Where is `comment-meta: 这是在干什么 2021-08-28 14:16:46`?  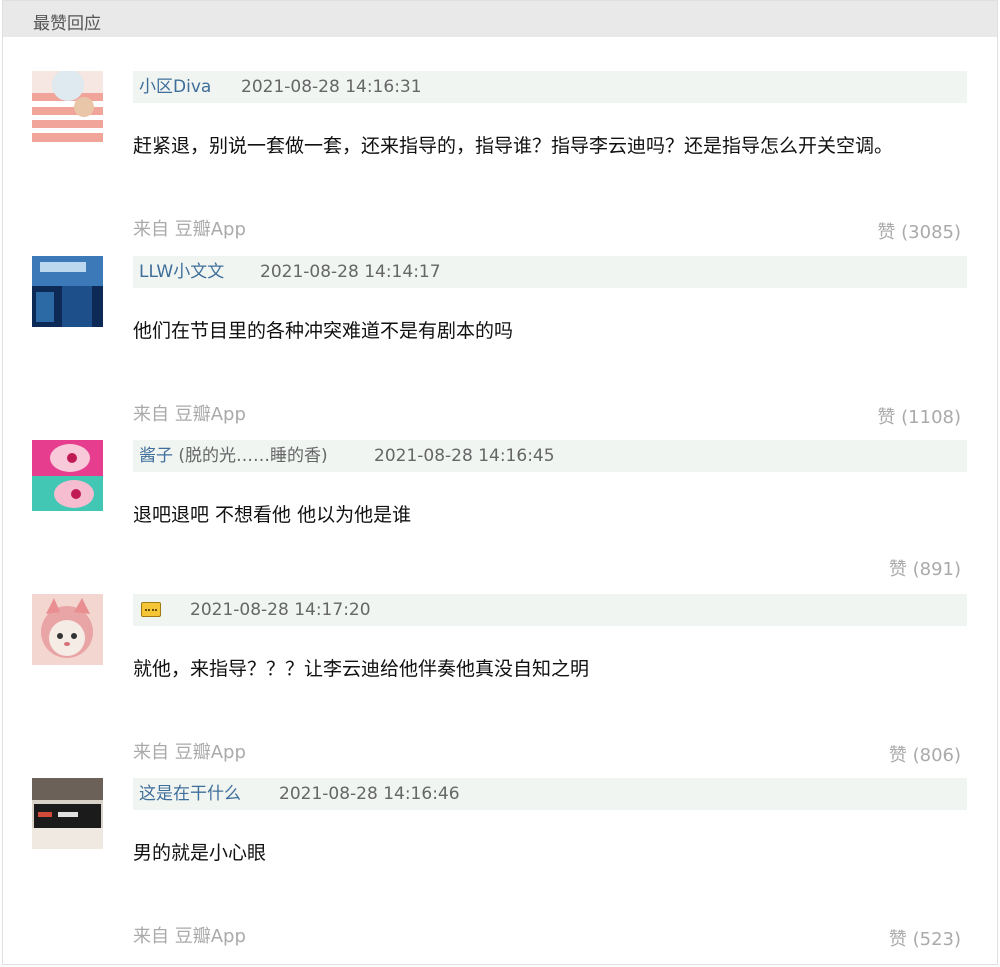 comment-meta: 这是在干什么 2021-08-28 14:16:46 is located at coordinates (550, 794).